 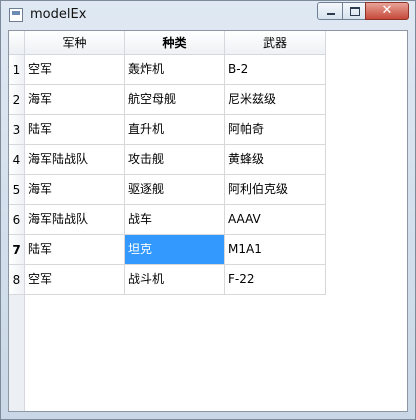 What do you see at coordinates (175, 250) in the screenshot?
I see `table-cell-selected: 坦克` at bounding box center [175, 250].